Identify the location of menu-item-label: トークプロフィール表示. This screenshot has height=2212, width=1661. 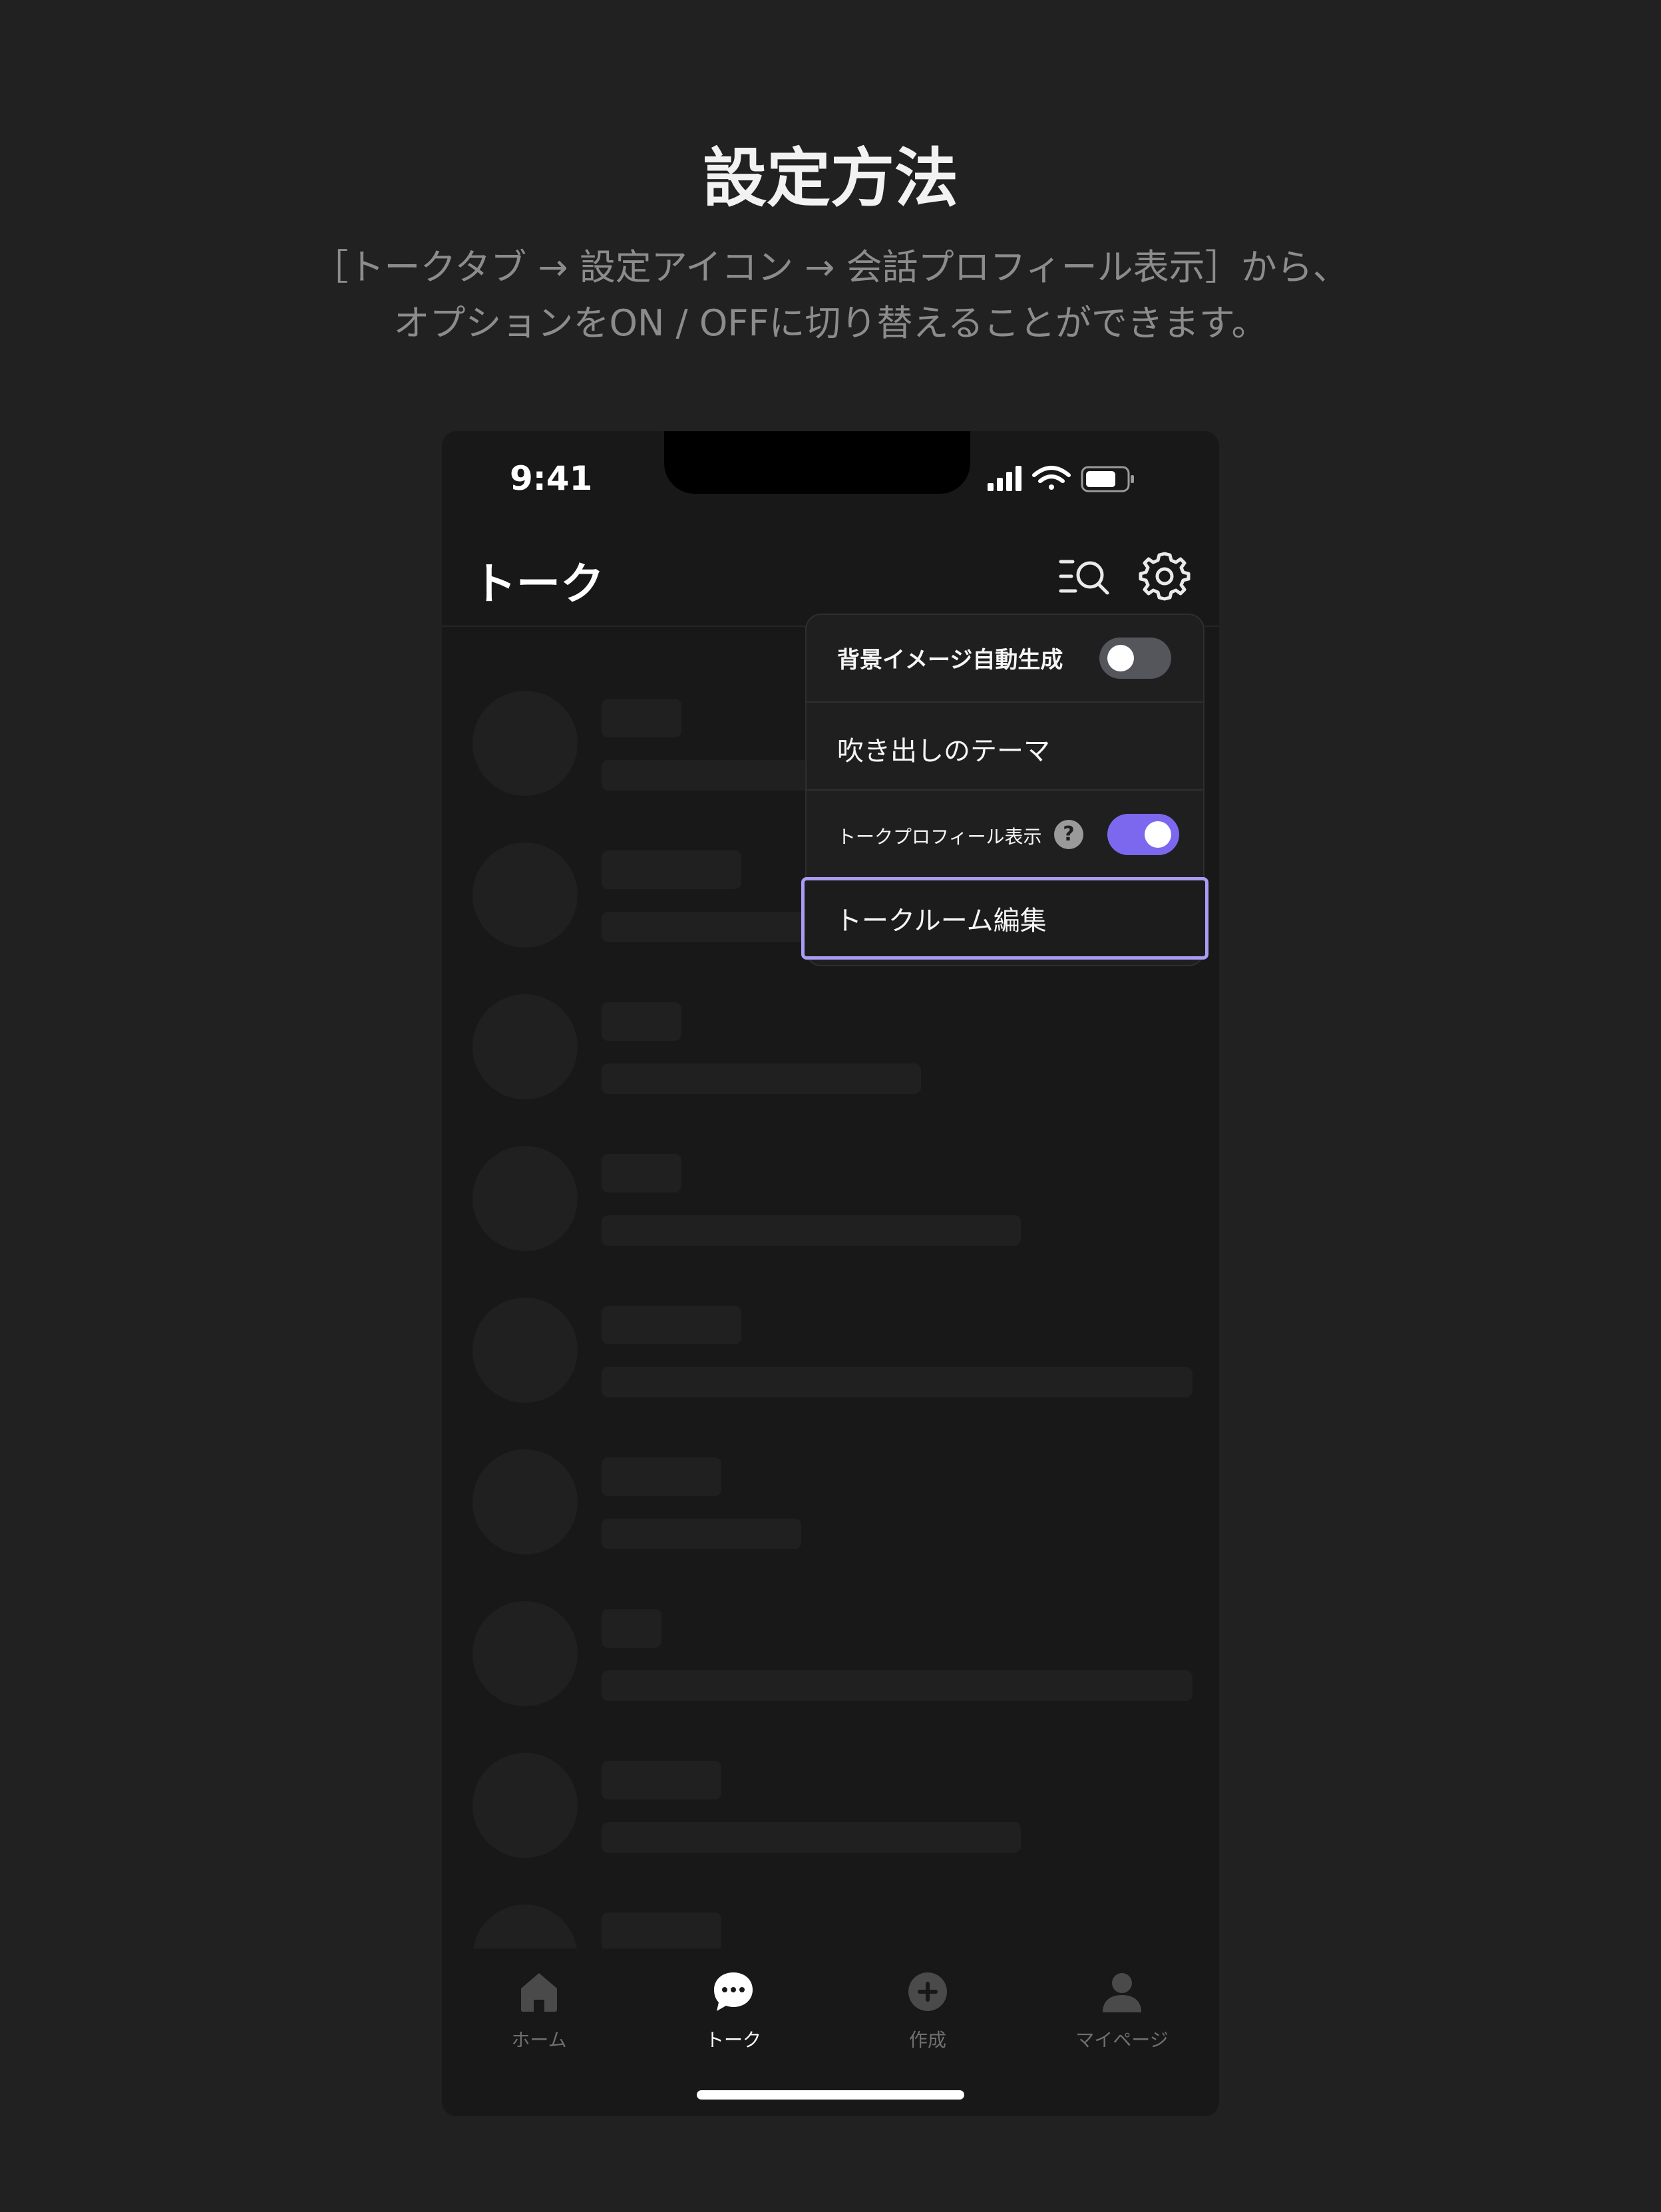
(939, 837).